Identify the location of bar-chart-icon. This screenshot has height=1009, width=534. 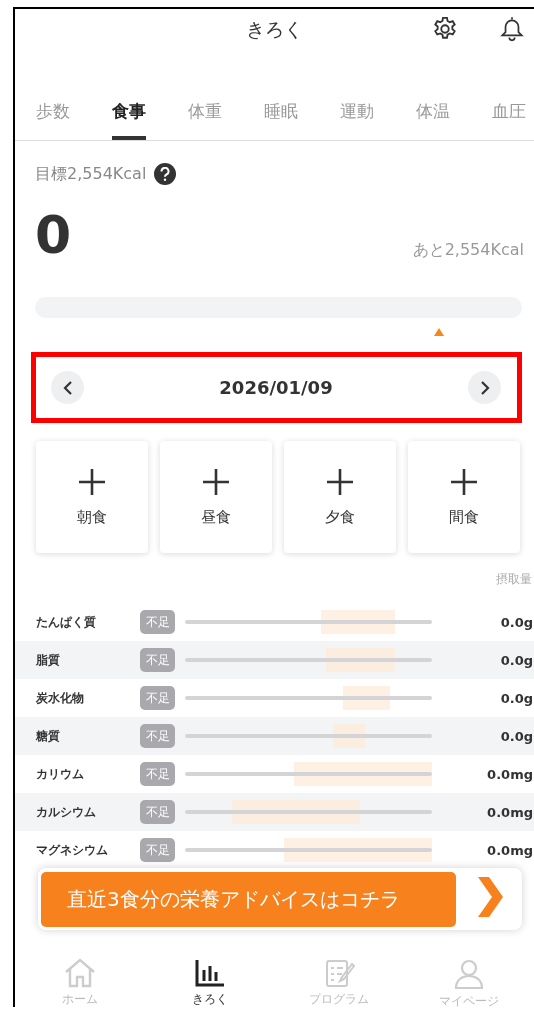
(209, 973).